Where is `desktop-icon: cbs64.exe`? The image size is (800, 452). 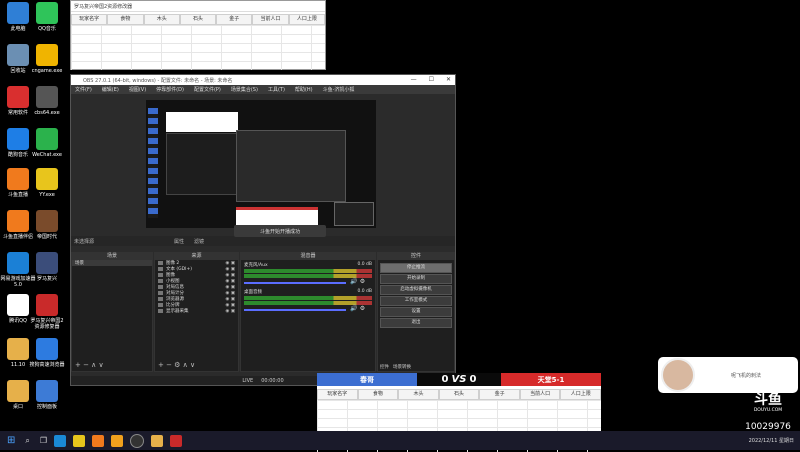 desktop-icon: cbs64.exe is located at coordinates (47, 101).